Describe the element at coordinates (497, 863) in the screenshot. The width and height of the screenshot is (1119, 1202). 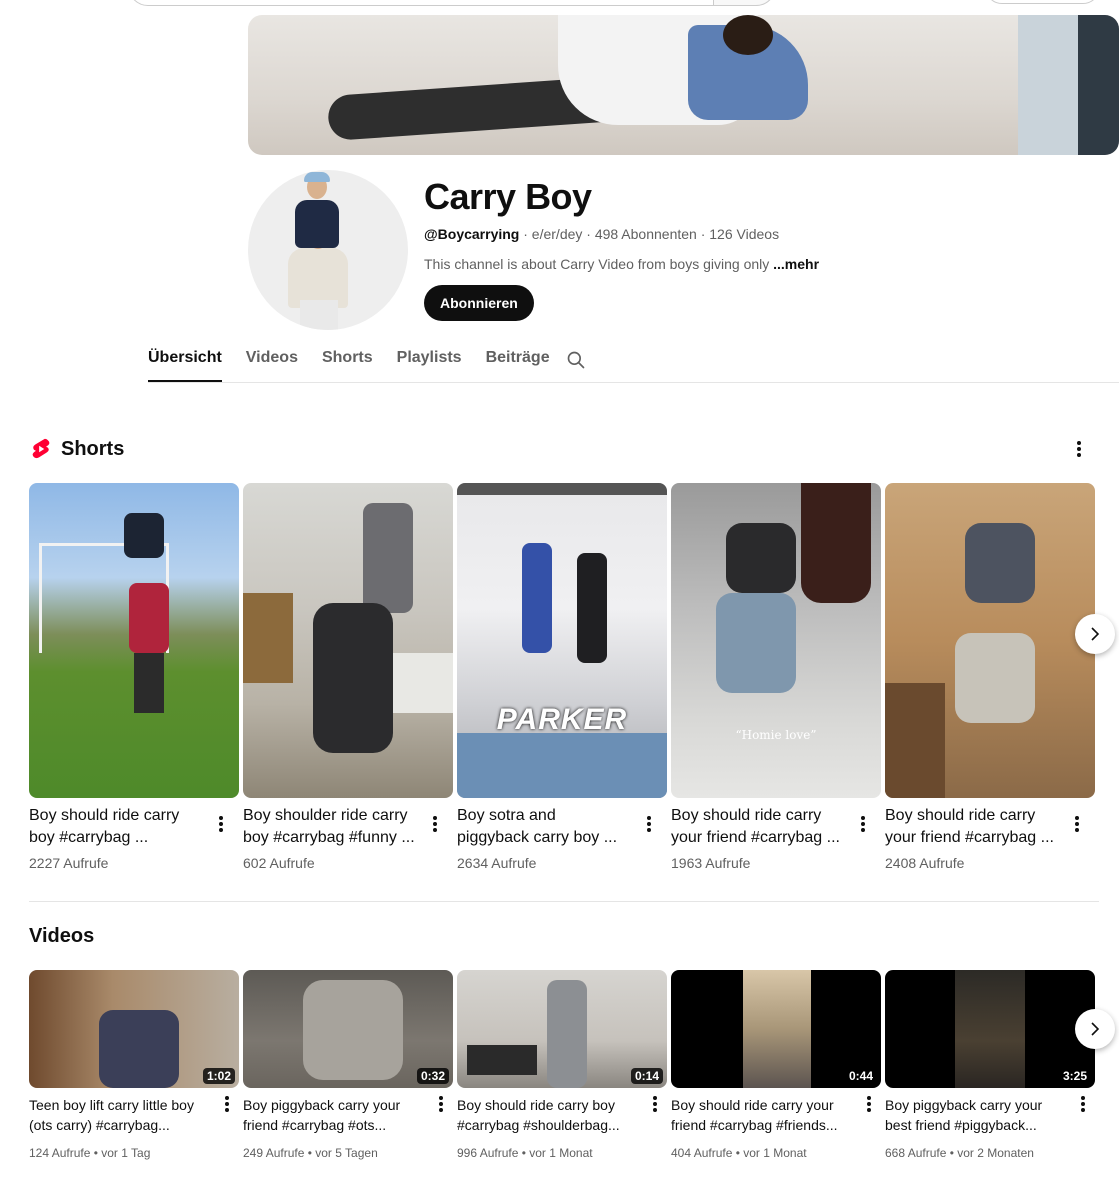
I see `short-views: 2634 Aufrufe` at that location.